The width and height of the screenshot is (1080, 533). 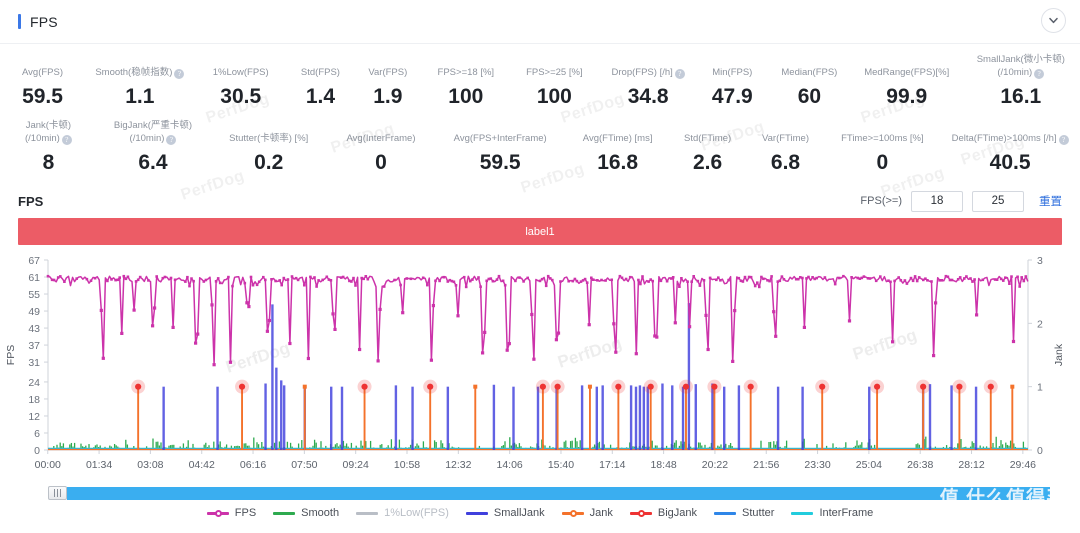 What do you see at coordinates (416, 513) in the screenshot?
I see `legend-label: 1%Low(FPS)` at bounding box center [416, 513].